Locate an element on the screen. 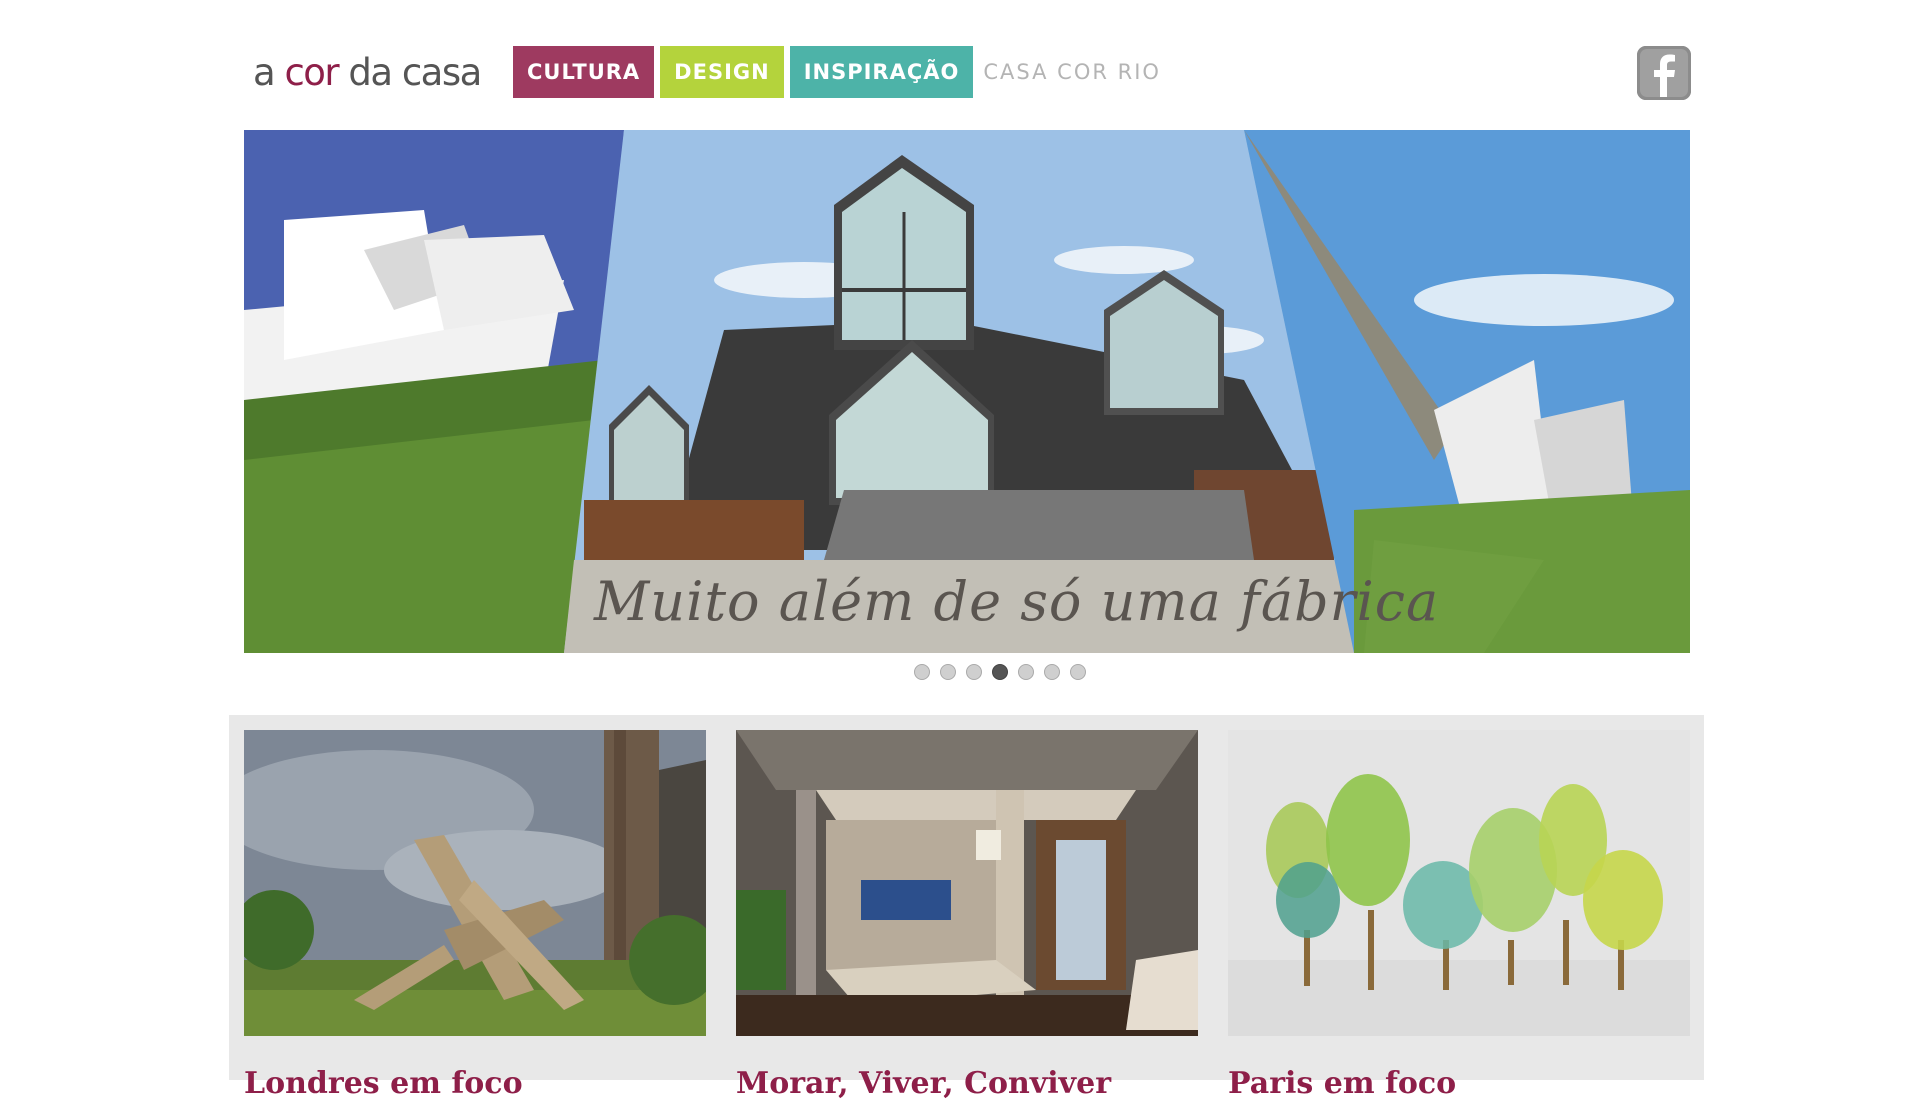 Image resolution: width=1920 pixels, height=1101 pixels. logo-suffix: da casa is located at coordinates (410, 72).